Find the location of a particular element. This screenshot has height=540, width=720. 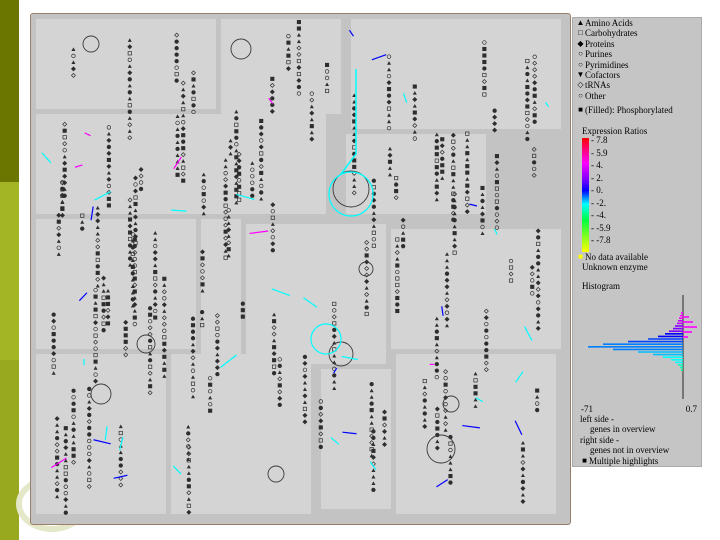

pathway-panel is located at coordinates (416, 174).